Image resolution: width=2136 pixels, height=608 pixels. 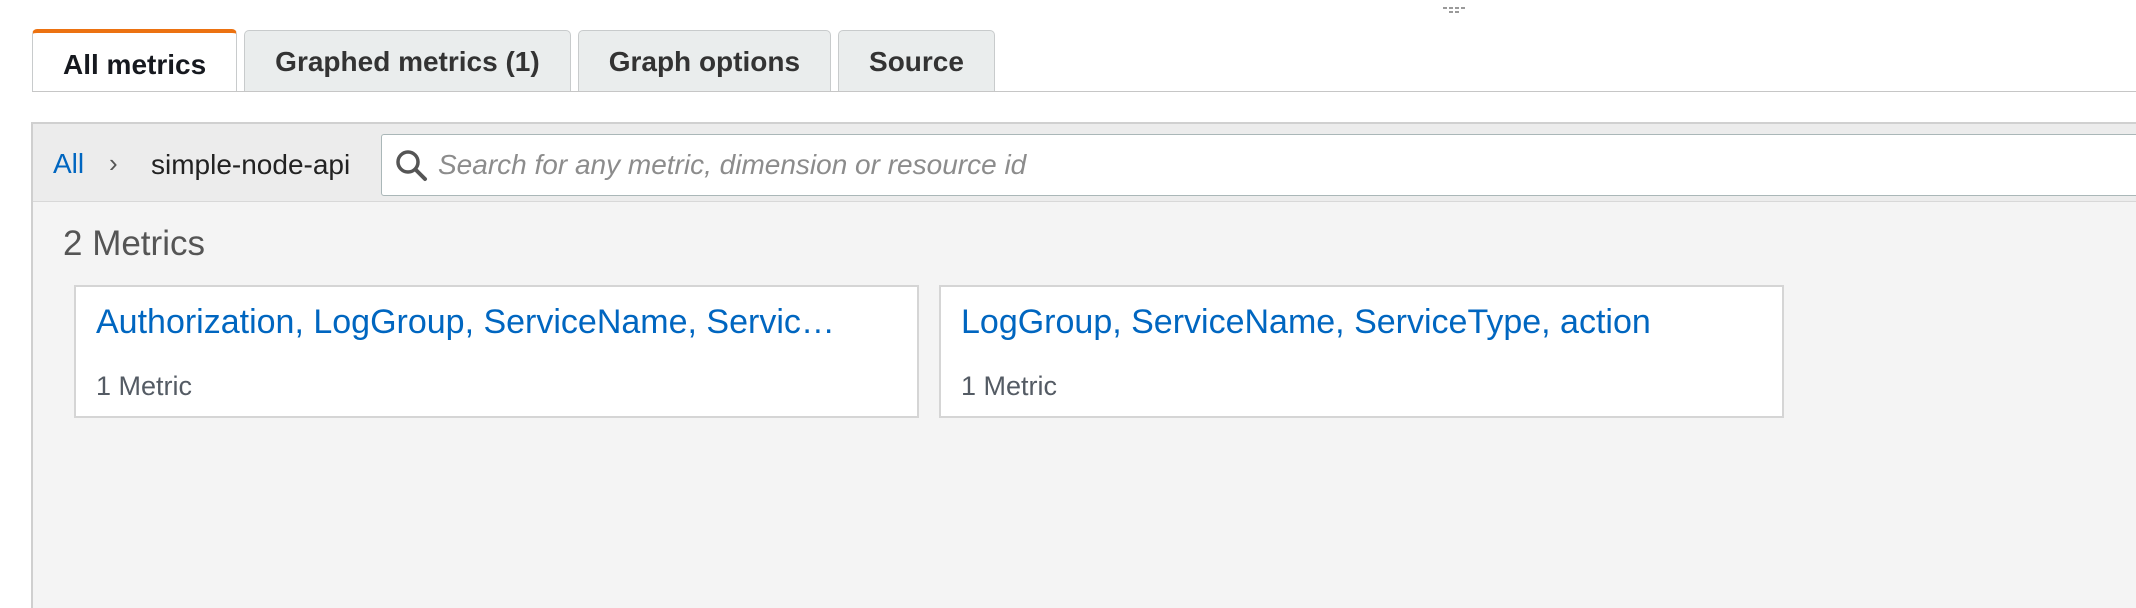 What do you see at coordinates (113, 163) in the screenshot?
I see `chevron-right-icon: ›` at bounding box center [113, 163].